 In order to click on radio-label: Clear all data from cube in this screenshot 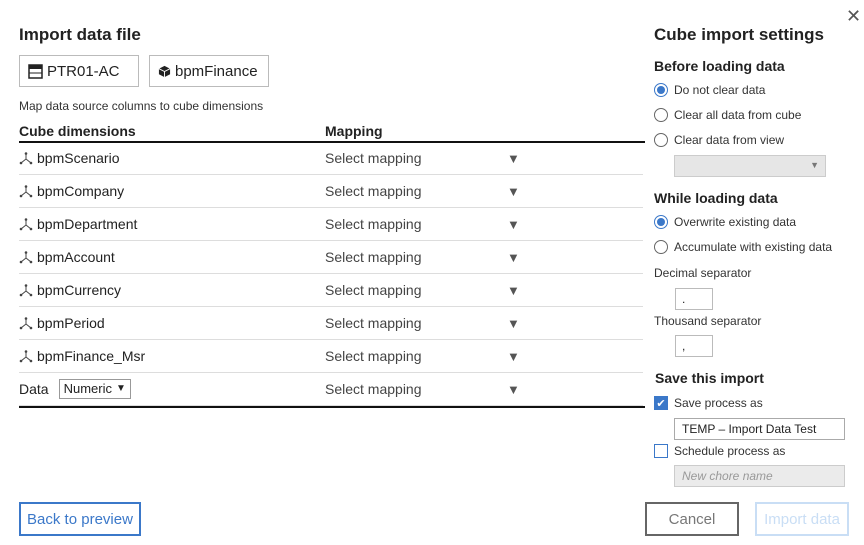, I will do `click(738, 115)`.